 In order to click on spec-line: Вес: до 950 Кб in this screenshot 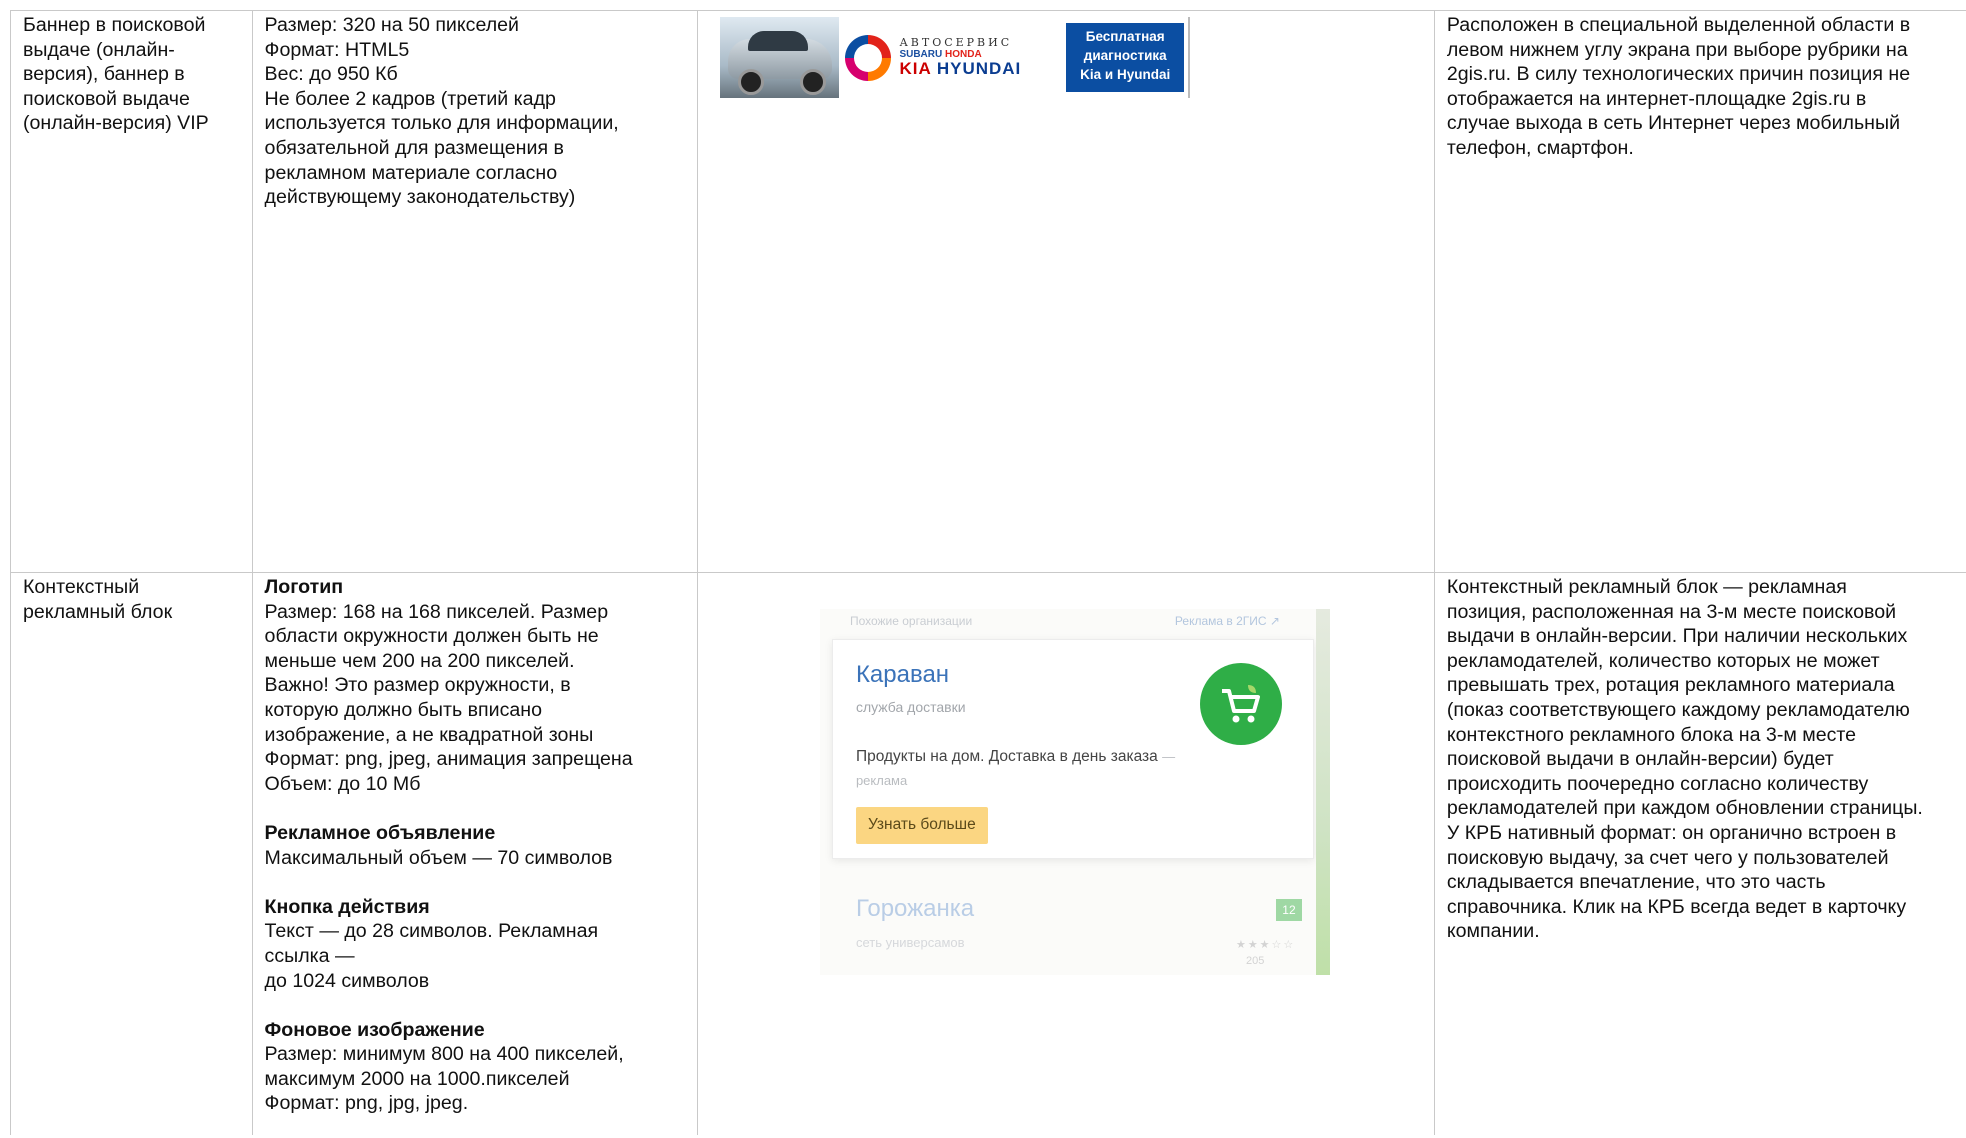, I will do `click(331, 74)`.